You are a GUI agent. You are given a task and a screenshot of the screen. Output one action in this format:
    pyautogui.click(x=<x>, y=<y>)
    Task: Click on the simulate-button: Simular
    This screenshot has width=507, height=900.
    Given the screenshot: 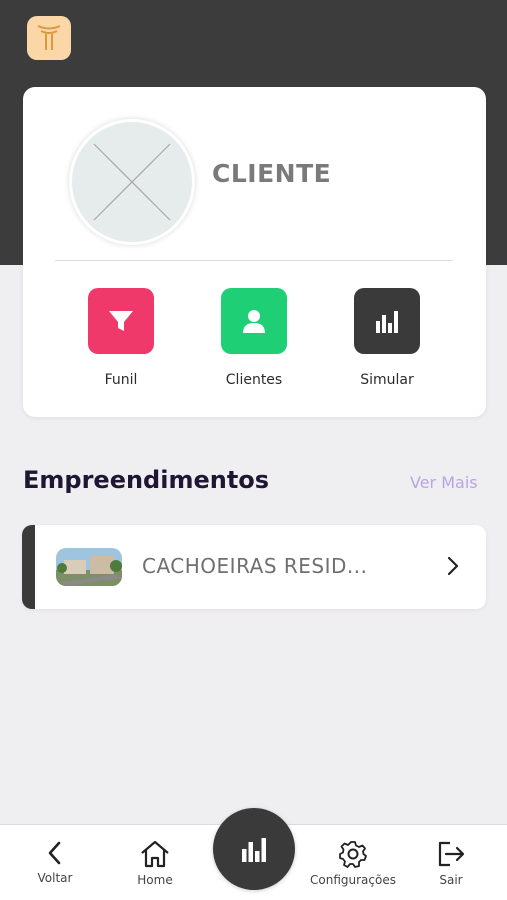 What is the action you would take?
    pyautogui.click(x=387, y=338)
    